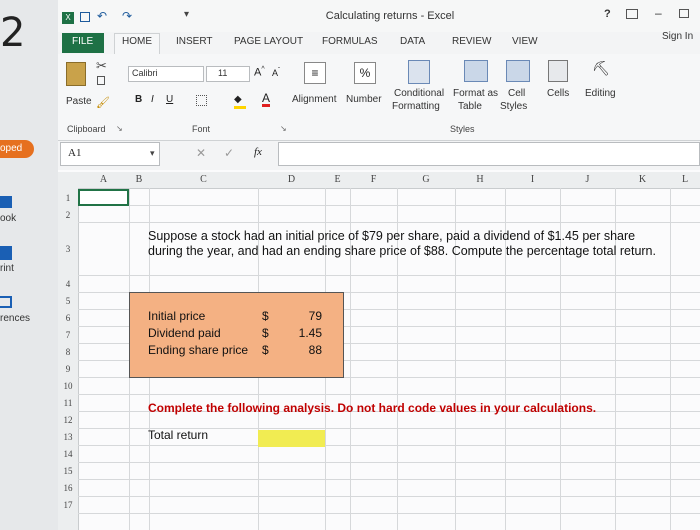  I want to click on font-color-icon: A, so click(266, 99).